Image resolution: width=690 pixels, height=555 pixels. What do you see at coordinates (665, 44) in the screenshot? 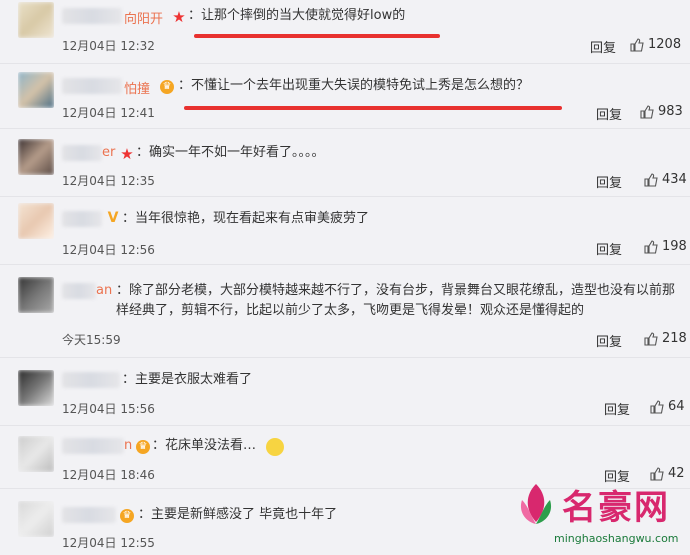
I see `like-count: 1208` at bounding box center [665, 44].